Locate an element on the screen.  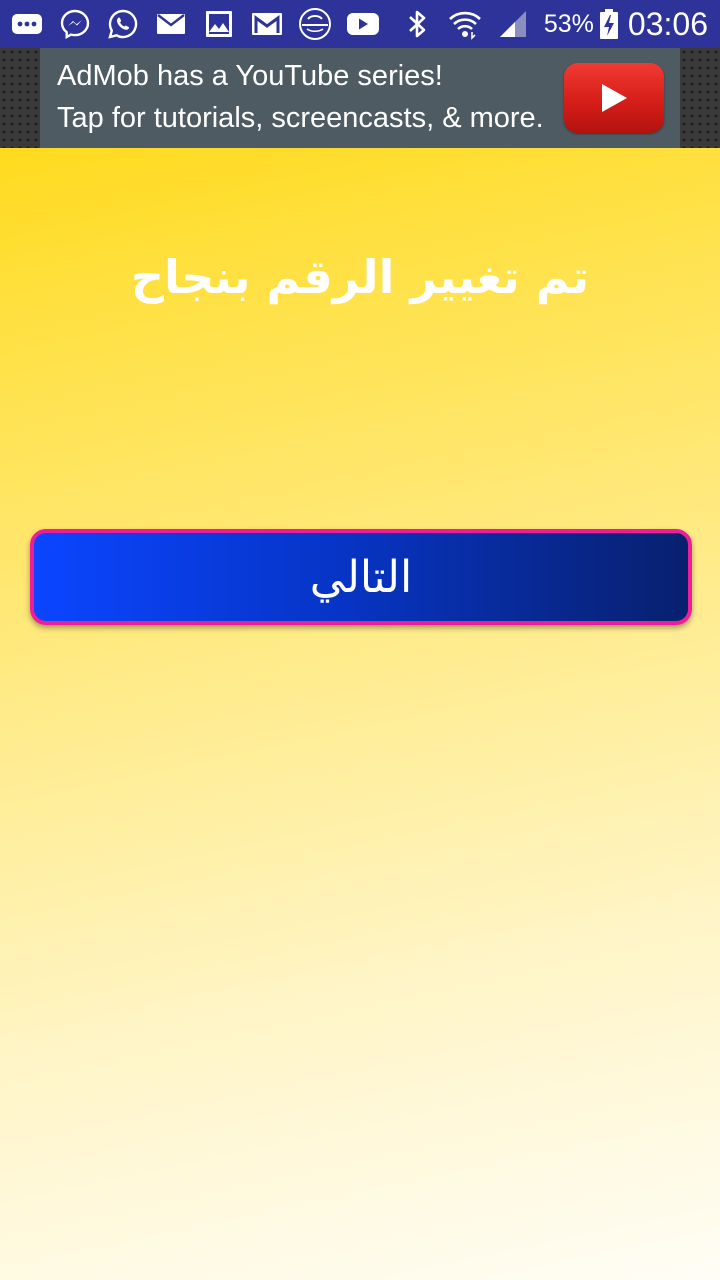
next-button-label: التالي is located at coordinates (361, 577).